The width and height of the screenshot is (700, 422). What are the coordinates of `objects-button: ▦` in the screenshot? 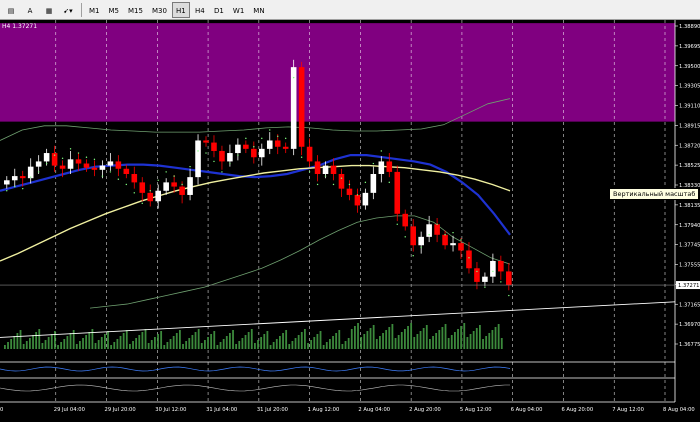 It's located at (49, 10).